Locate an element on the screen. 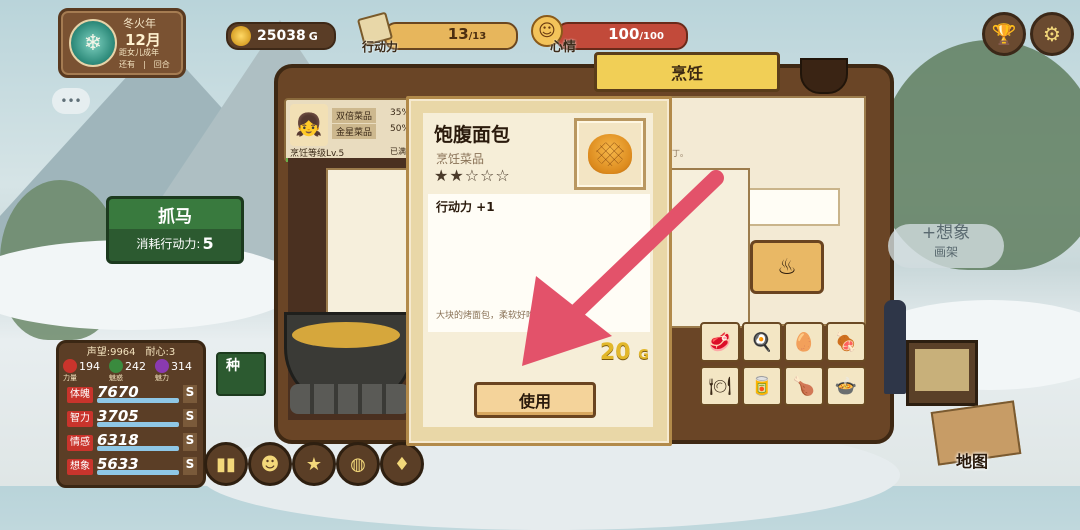  chat-icon: ••• is located at coordinates (71, 101).